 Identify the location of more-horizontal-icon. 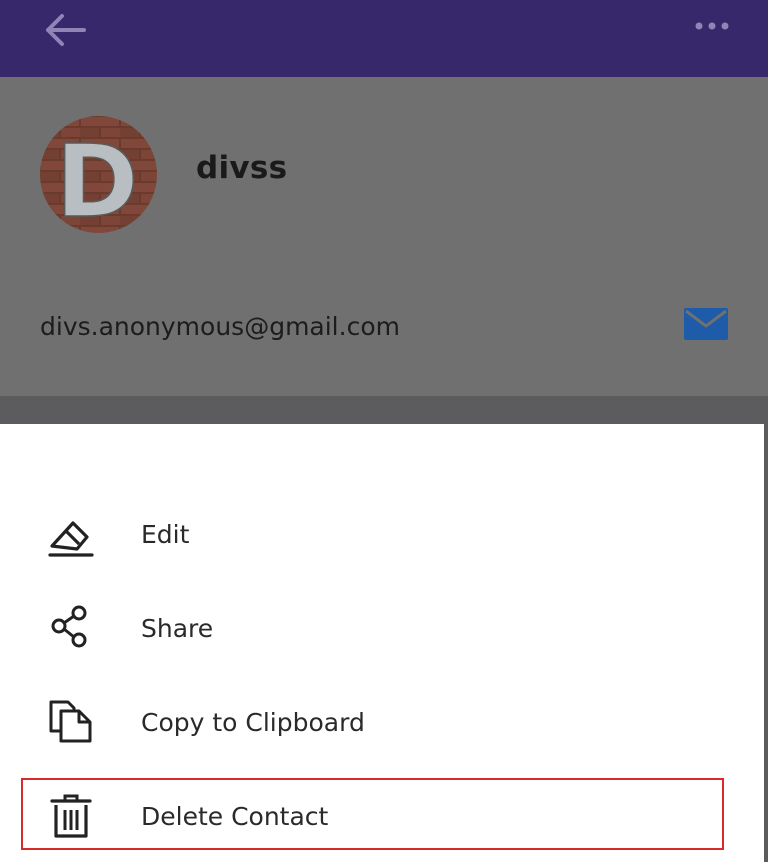
(712, 26).